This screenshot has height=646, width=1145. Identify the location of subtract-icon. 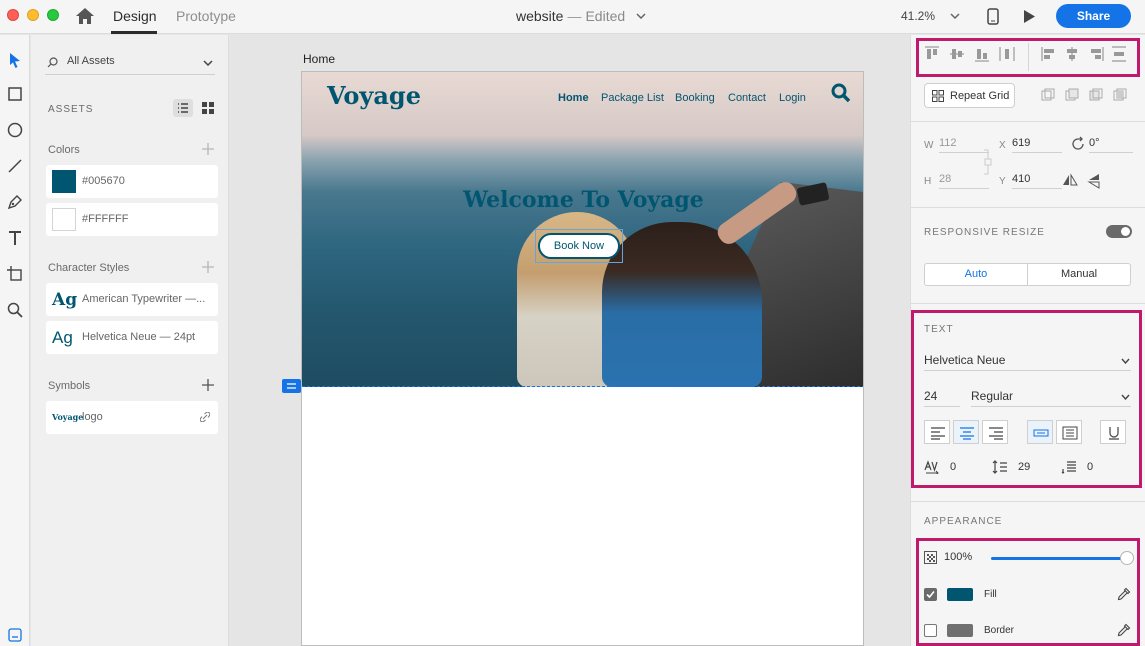
(1096, 95).